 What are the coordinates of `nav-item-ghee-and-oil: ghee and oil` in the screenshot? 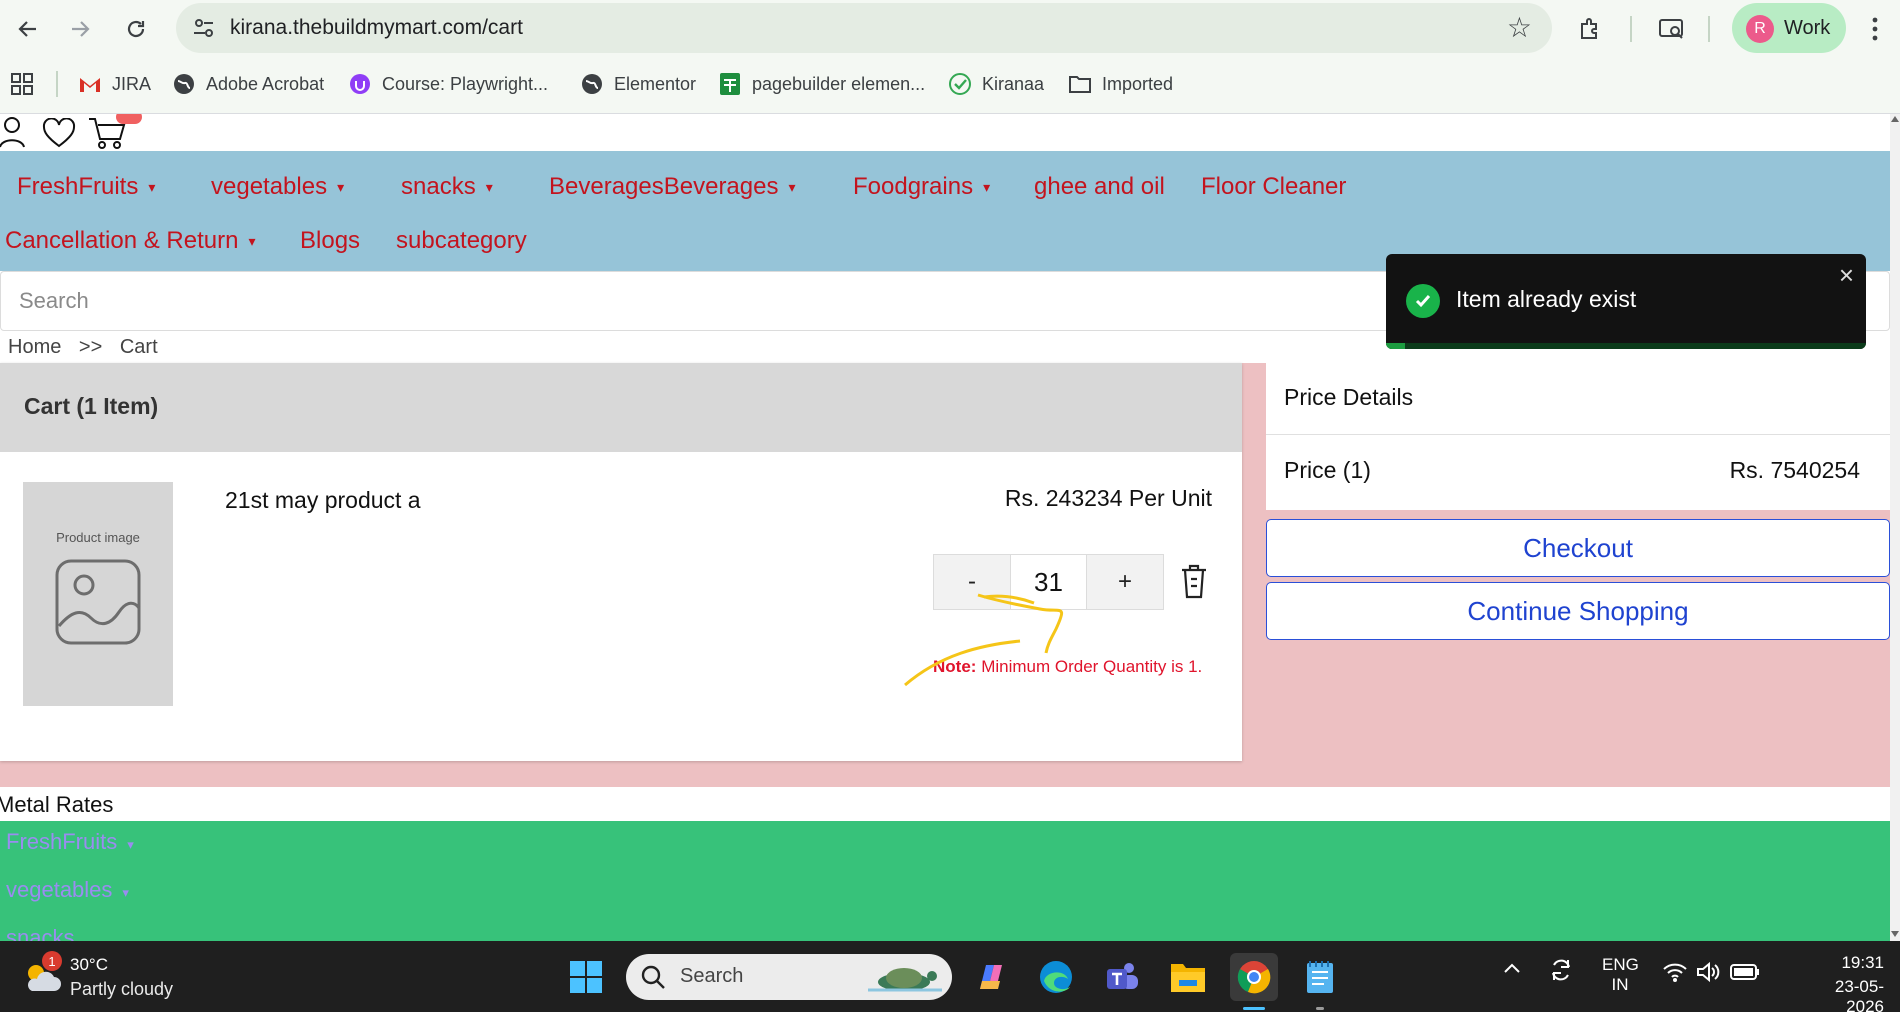 It's located at (1099, 187).